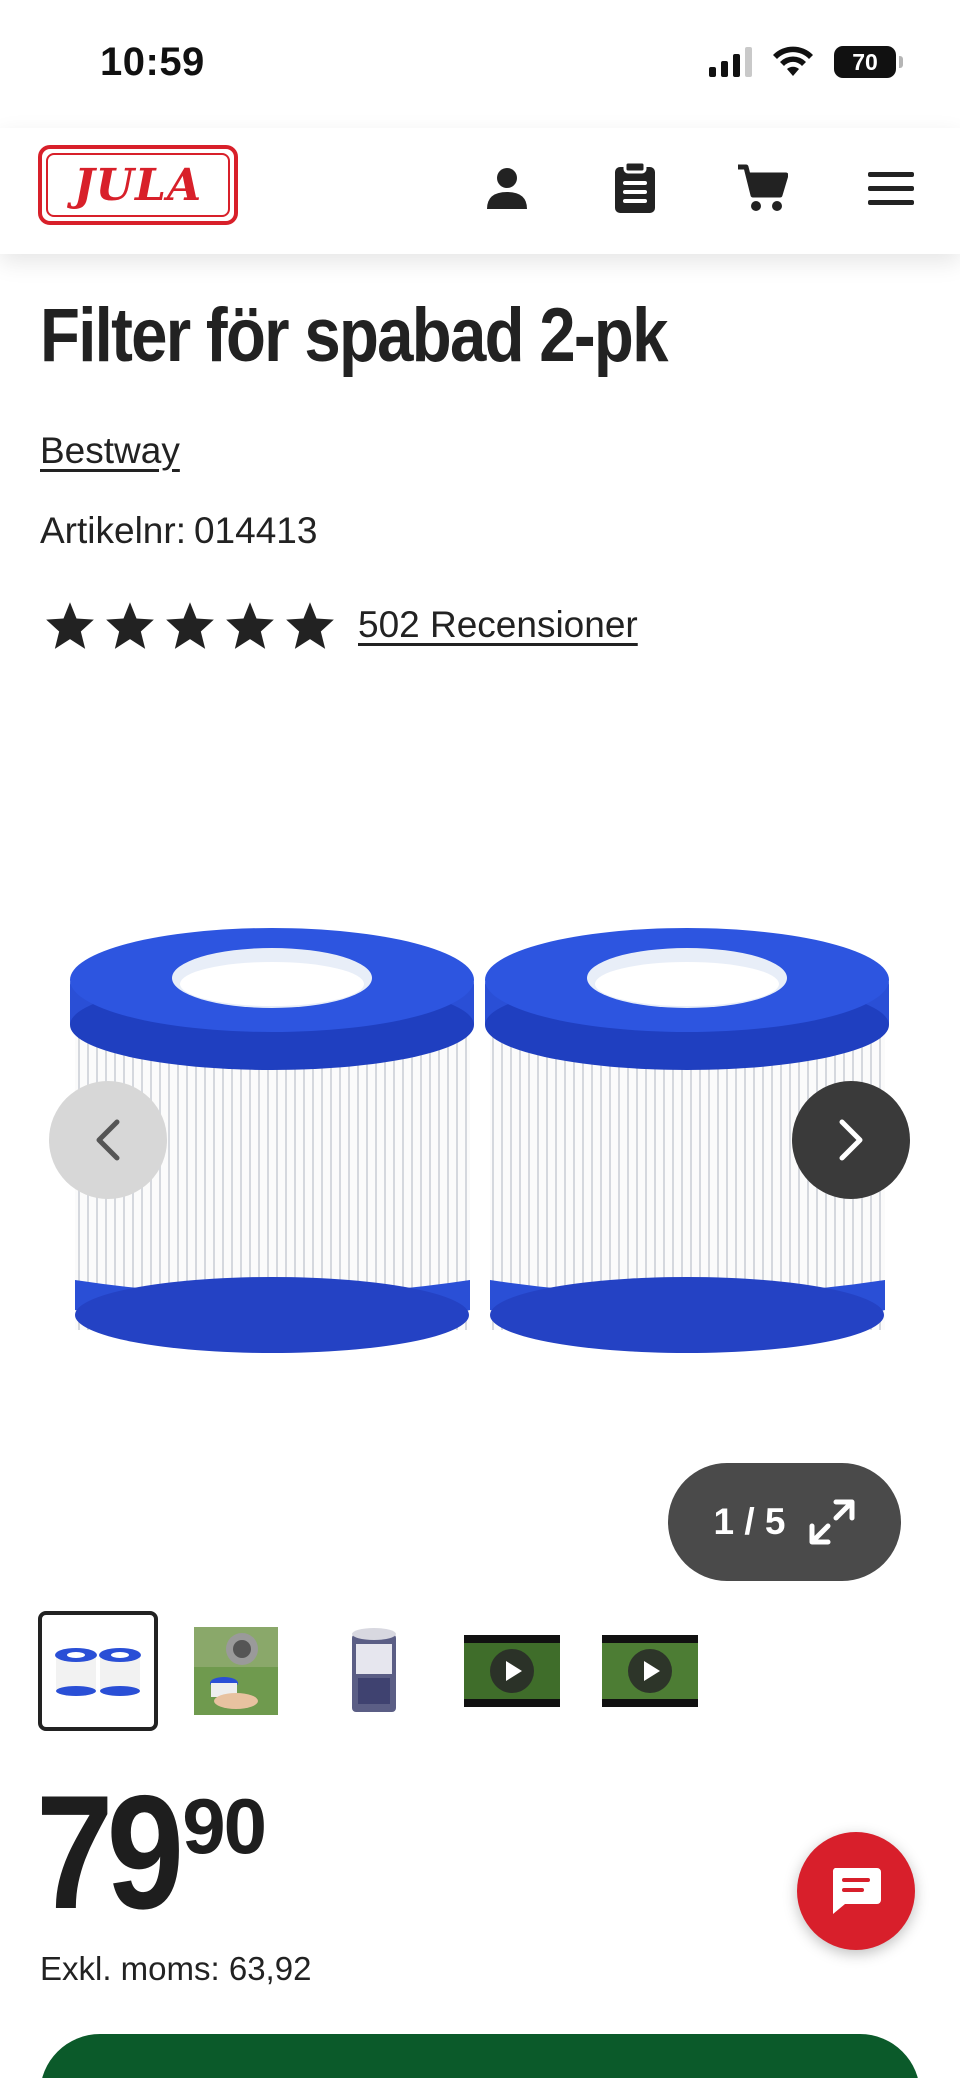 This screenshot has height=2078, width=960. I want to click on image-counter-fullscreen-button: 1 / 5, so click(784, 1522).